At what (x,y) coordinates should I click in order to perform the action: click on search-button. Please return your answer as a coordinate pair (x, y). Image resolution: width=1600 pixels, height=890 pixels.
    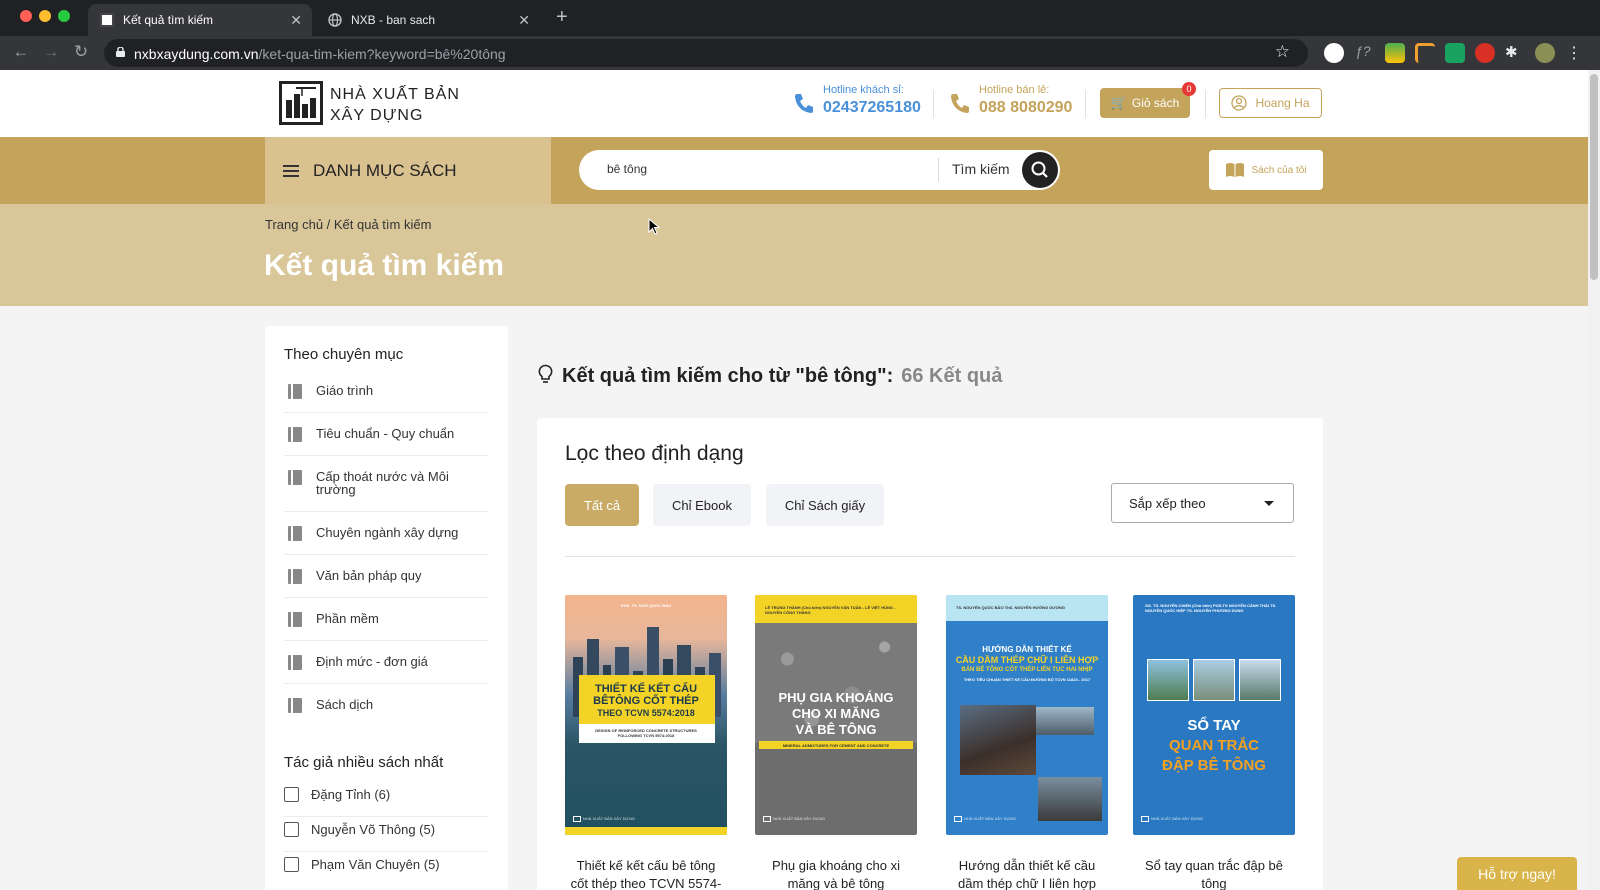
    Looking at the image, I should click on (1040, 170).